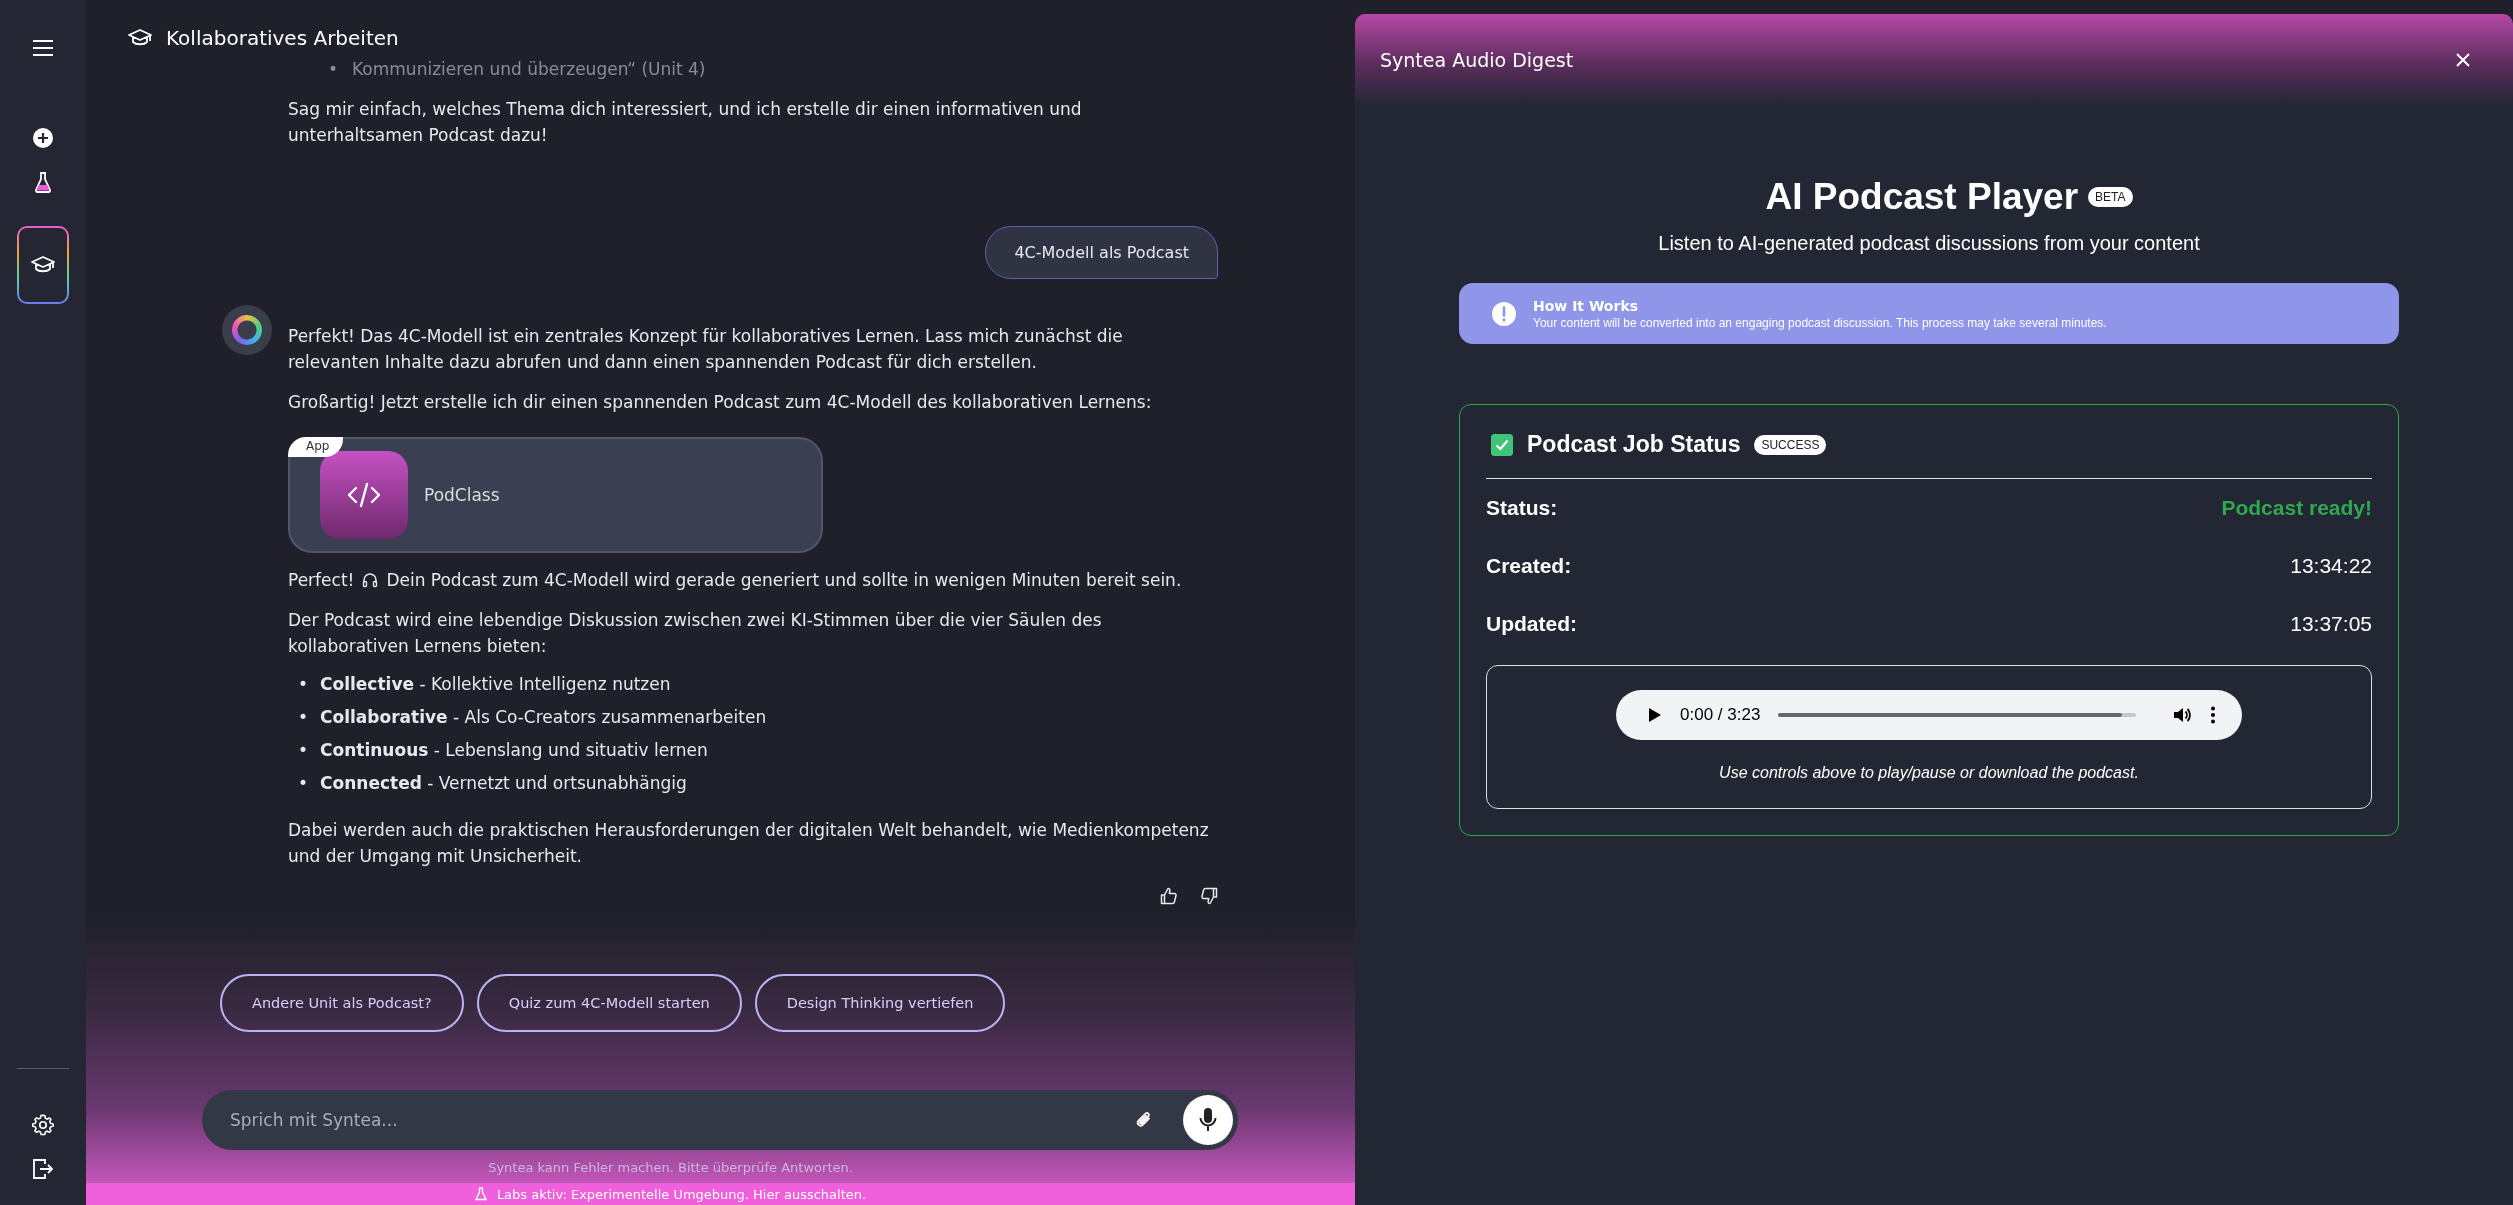 The width and height of the screenshot is (2513, 1205). What do you see at coordinates (555, 495) in the screenshot?
I see `app-card: App PodClass` at bounding box center [555, 495].